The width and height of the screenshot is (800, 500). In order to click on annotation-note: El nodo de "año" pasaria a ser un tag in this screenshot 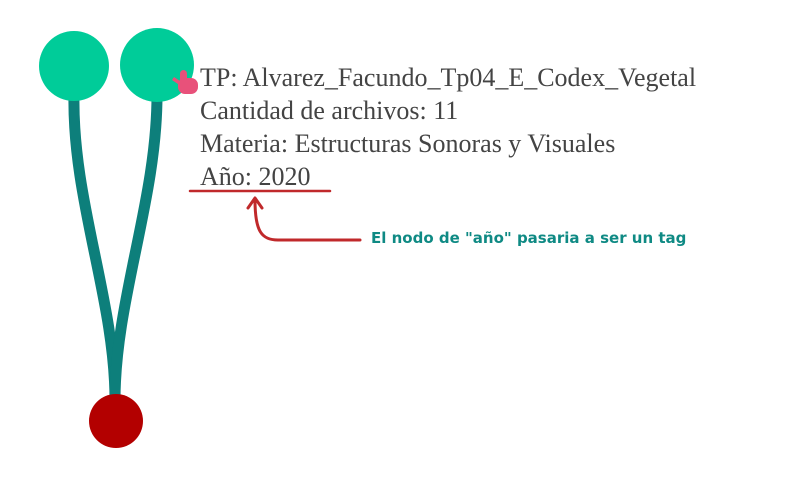, I will do `click(528, 238)`.